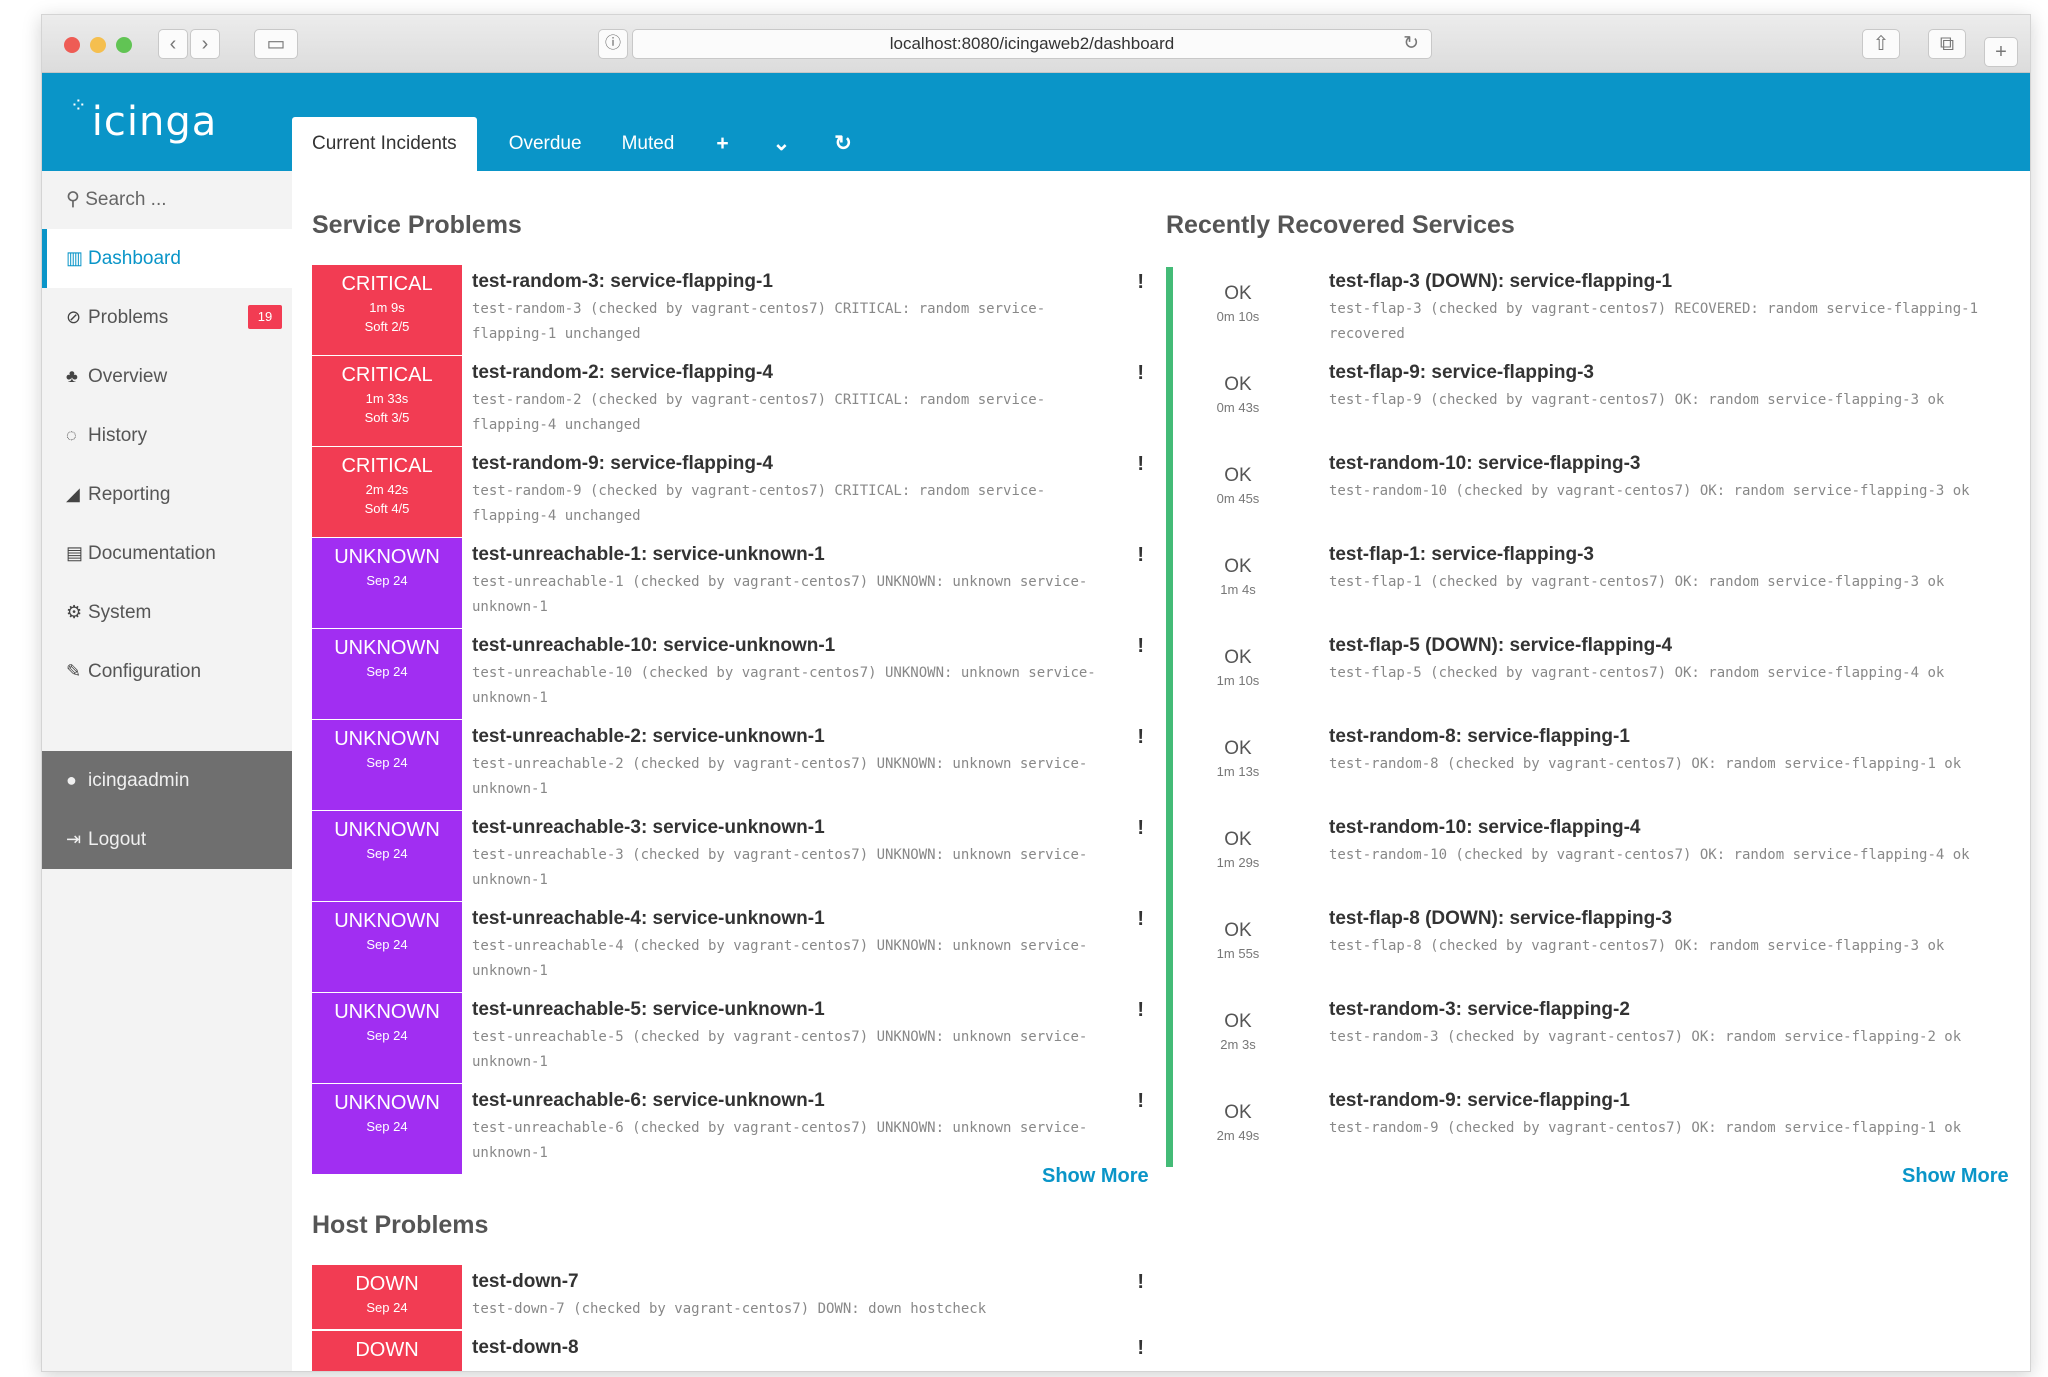 Image resolution: width=2048 pixels, height=1377 pixels. What do you see at coordinates (1500, 646) in the screenshot?
I see `service-title: test-flap-5 (DOWN): service-flapping-4` at bounding box center [1500, 646].